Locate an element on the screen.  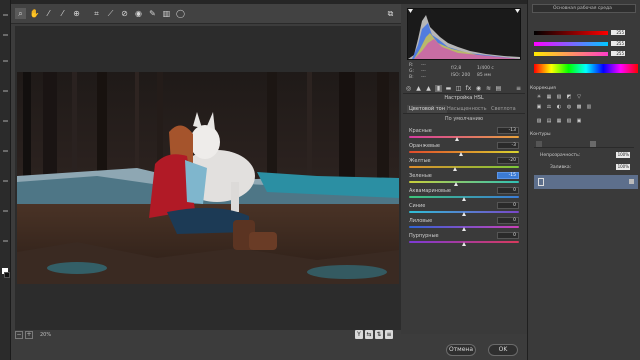
panel-menu-icon: ≡ is located at coordinates (518, 88).